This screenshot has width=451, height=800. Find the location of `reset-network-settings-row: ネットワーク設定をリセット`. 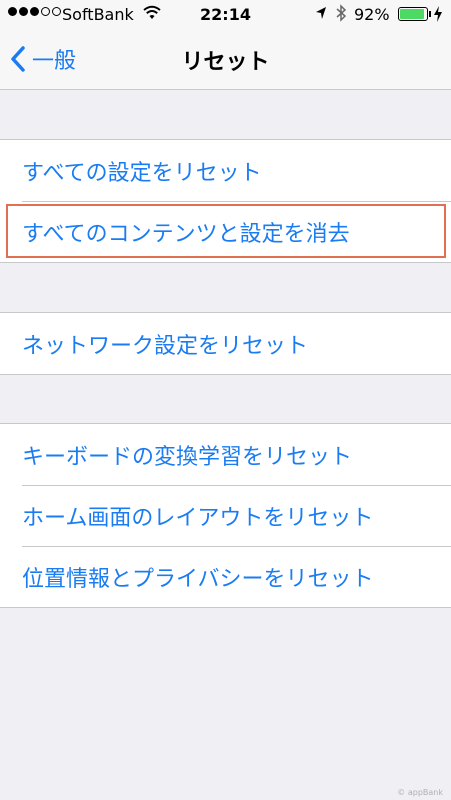

reset-network-settings-row: ネットワーク設定をリセット is located at coordinates (225, 343).